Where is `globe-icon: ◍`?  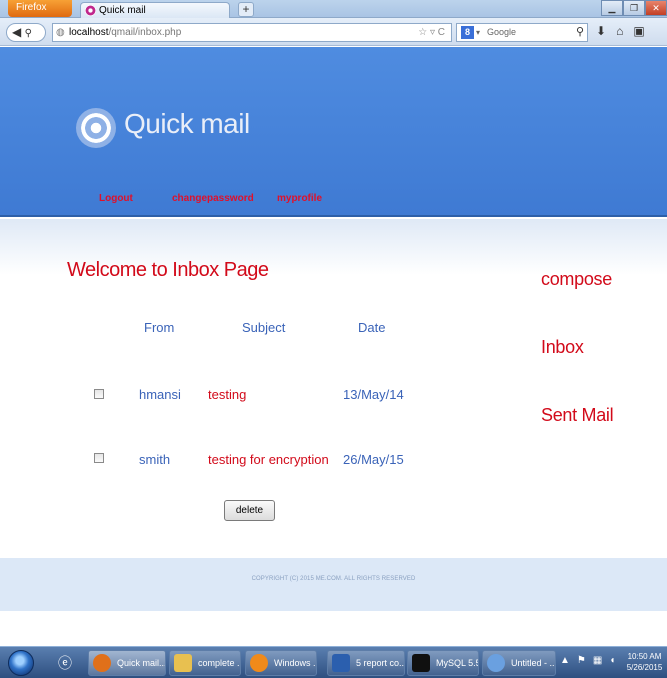 globe-icon: ◍ is located at coordinates (60, 32).